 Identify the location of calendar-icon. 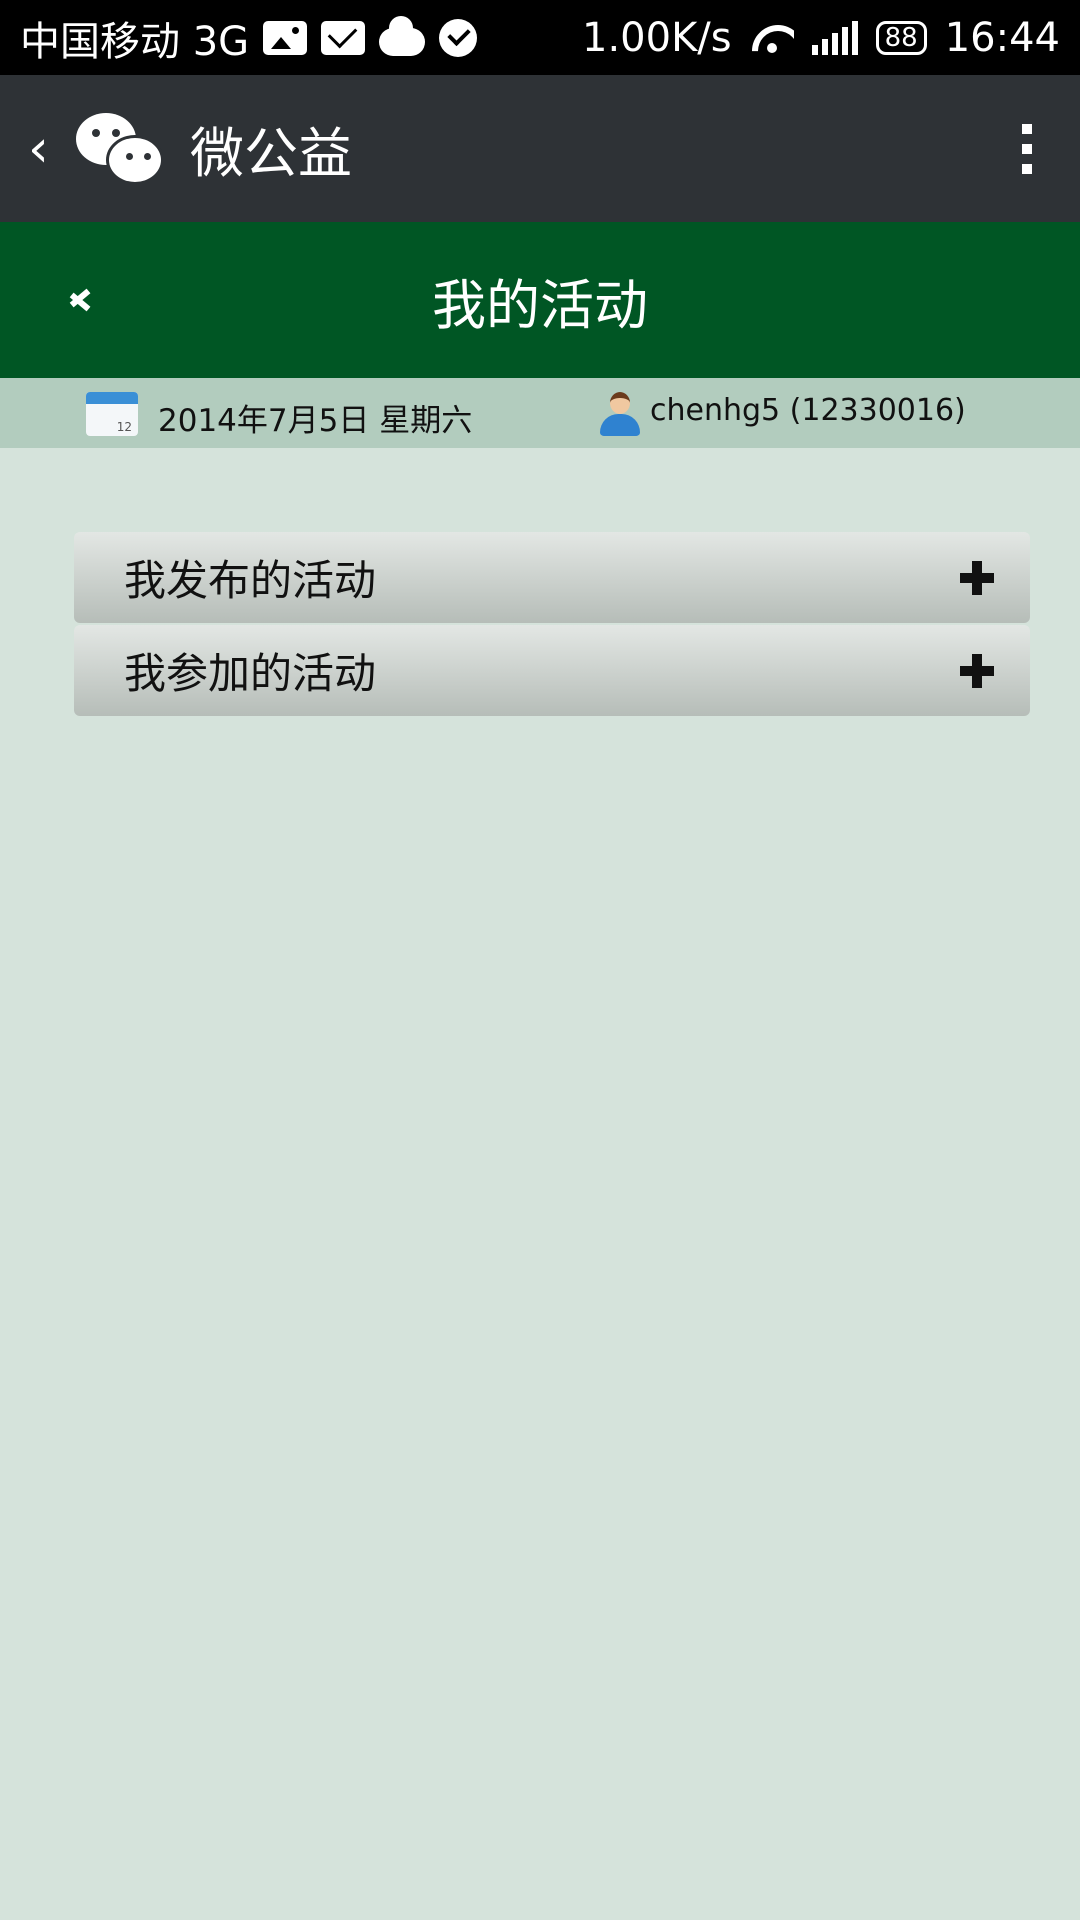
(112, 414).